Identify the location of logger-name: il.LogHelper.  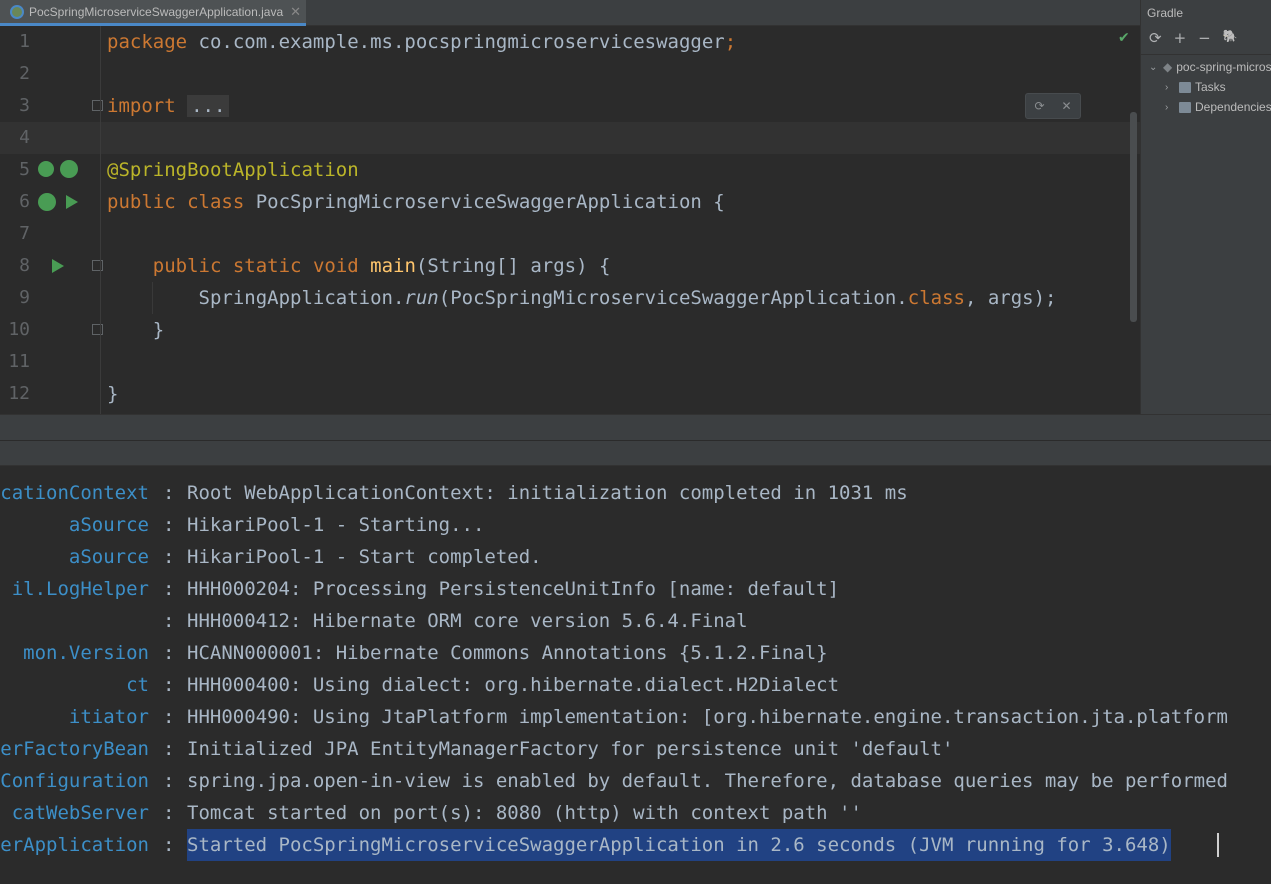
(80, 589).